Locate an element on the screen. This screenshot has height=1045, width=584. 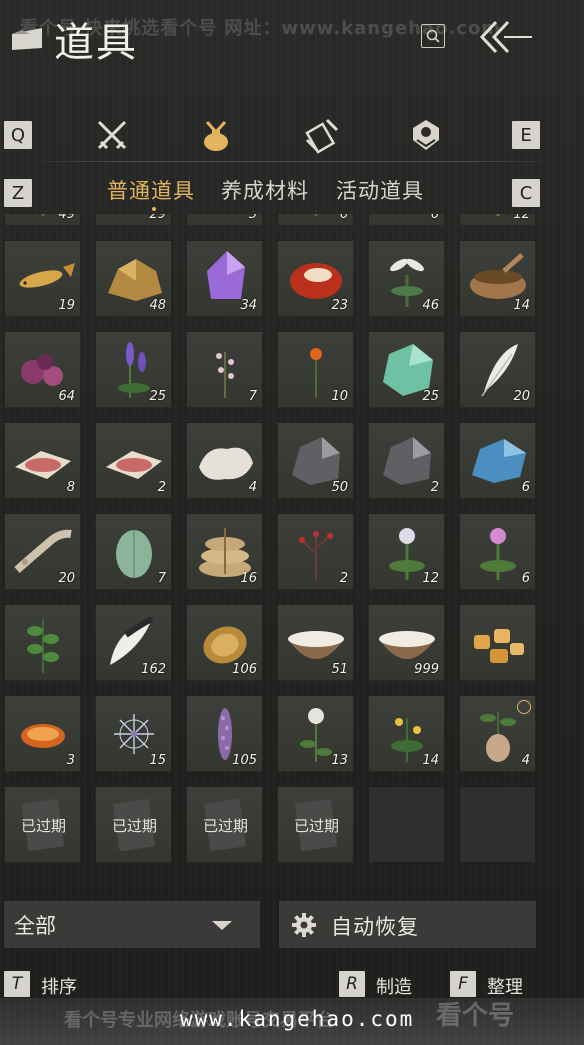
item-count: 34 is located at coordinates (248, 305).